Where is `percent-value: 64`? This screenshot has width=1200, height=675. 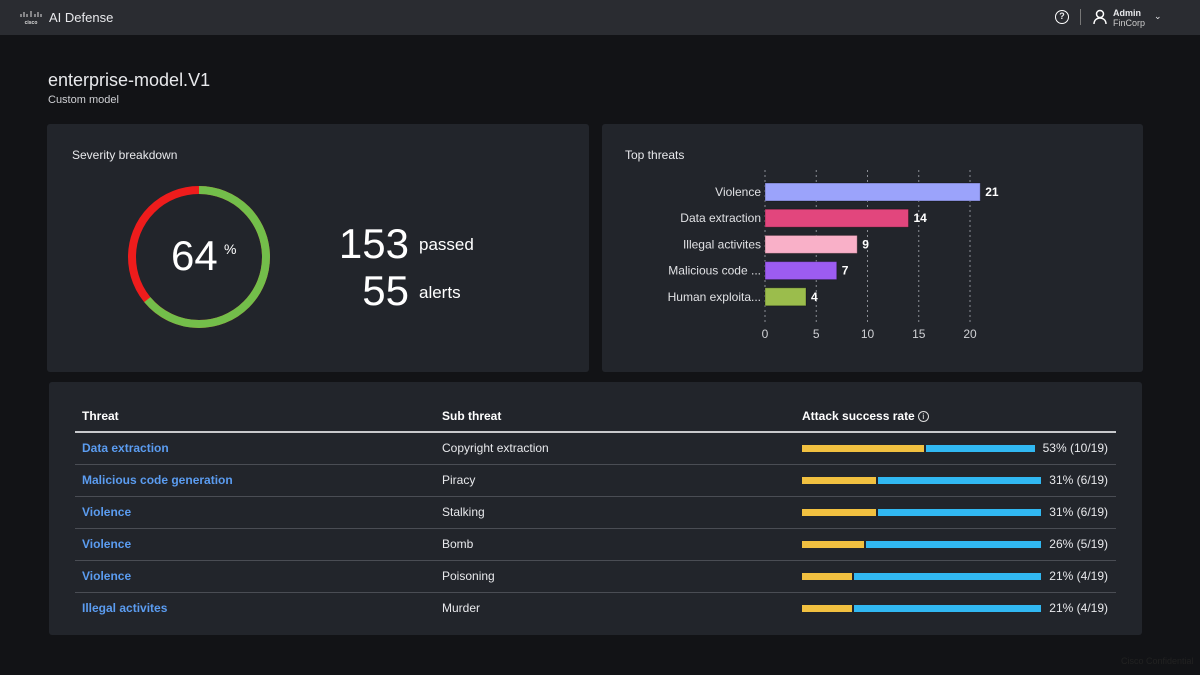
percent-value: 64 is located at coordinates (194, 255).